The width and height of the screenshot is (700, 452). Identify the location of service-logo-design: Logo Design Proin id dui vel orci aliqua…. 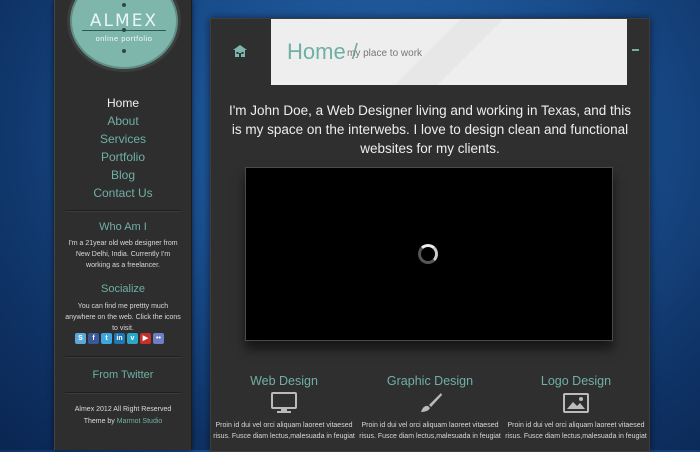
(576, 408).